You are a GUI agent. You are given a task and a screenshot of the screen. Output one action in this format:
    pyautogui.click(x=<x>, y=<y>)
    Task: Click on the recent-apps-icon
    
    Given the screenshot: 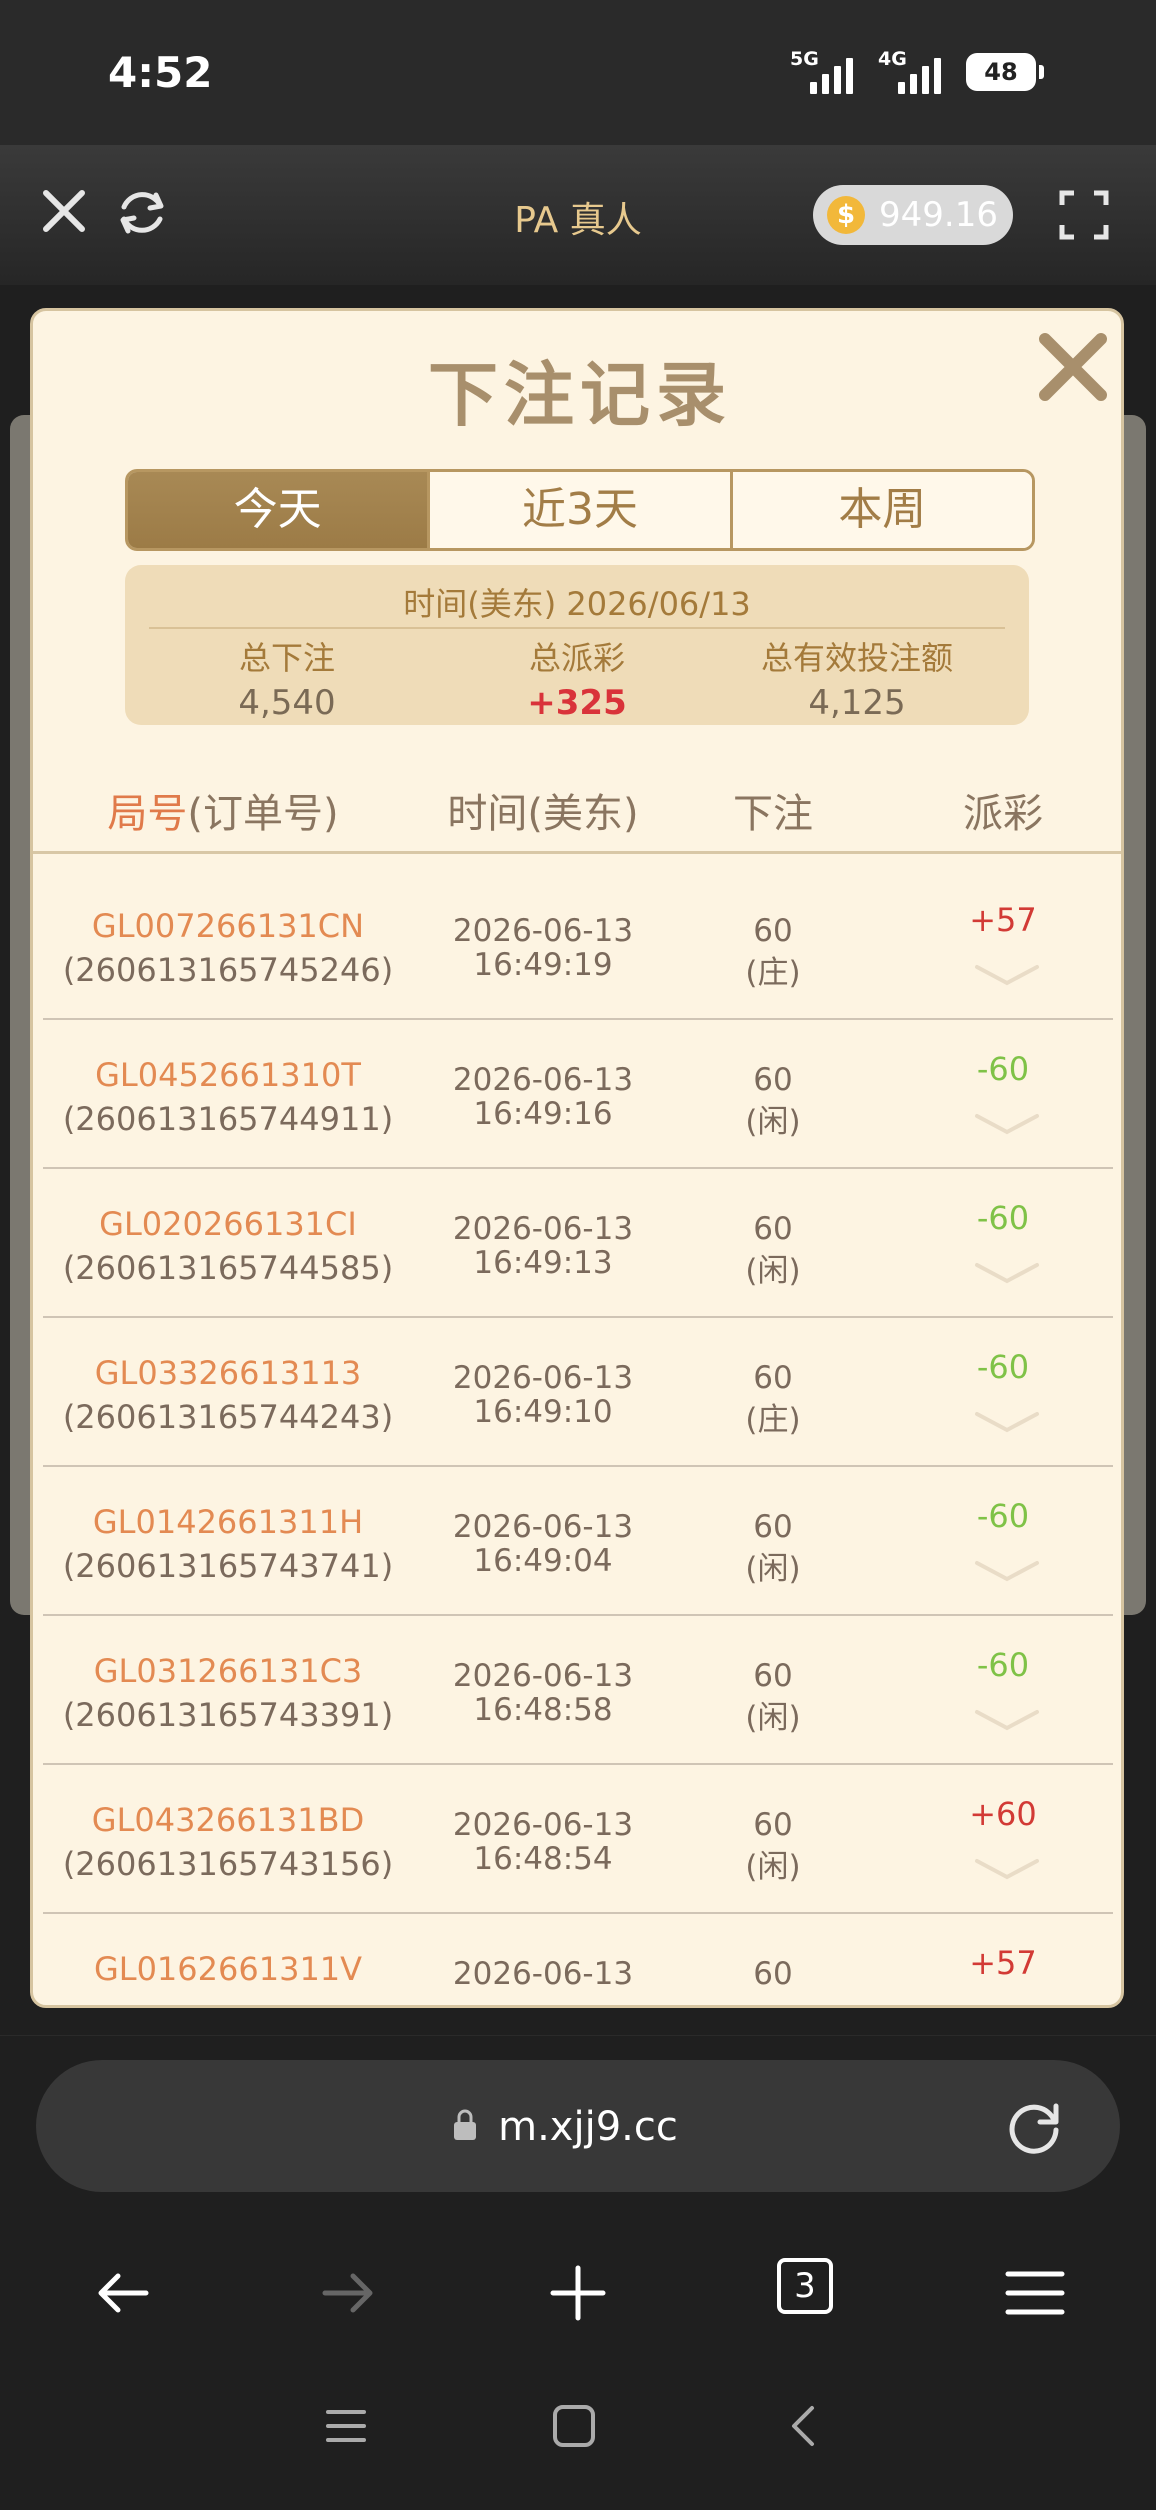 What is the action you would take?
    pyautogui.click(x=346, y=2426)
    